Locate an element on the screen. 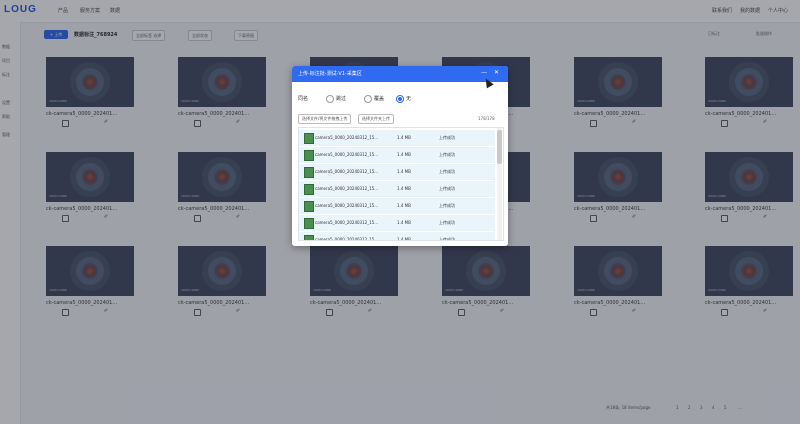 This screenshot has height=424, width=800. radio-none-label: 无 is located at coordinates (409, 99).